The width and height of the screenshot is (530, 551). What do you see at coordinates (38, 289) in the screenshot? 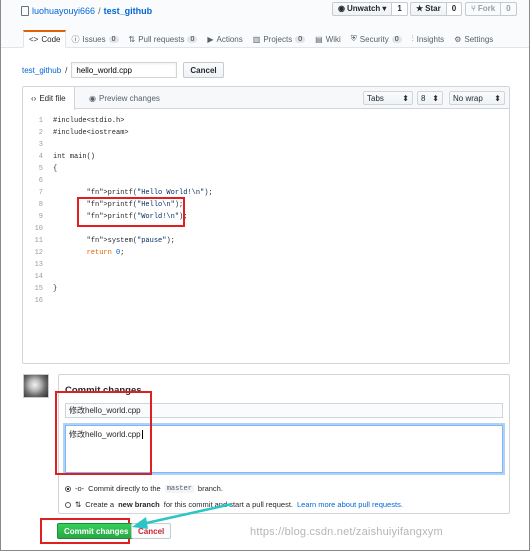
I see `line-number: 15` at bounding box center [38, 289].